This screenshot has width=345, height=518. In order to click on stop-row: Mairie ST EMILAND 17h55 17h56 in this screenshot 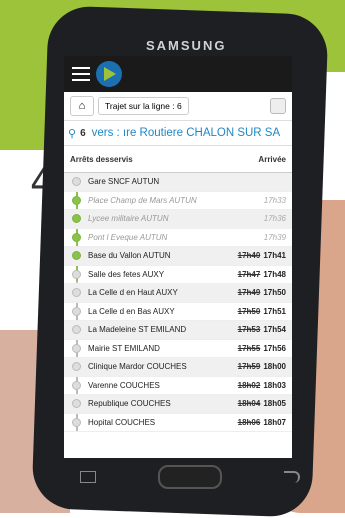, I will do `click(178, 349)`.